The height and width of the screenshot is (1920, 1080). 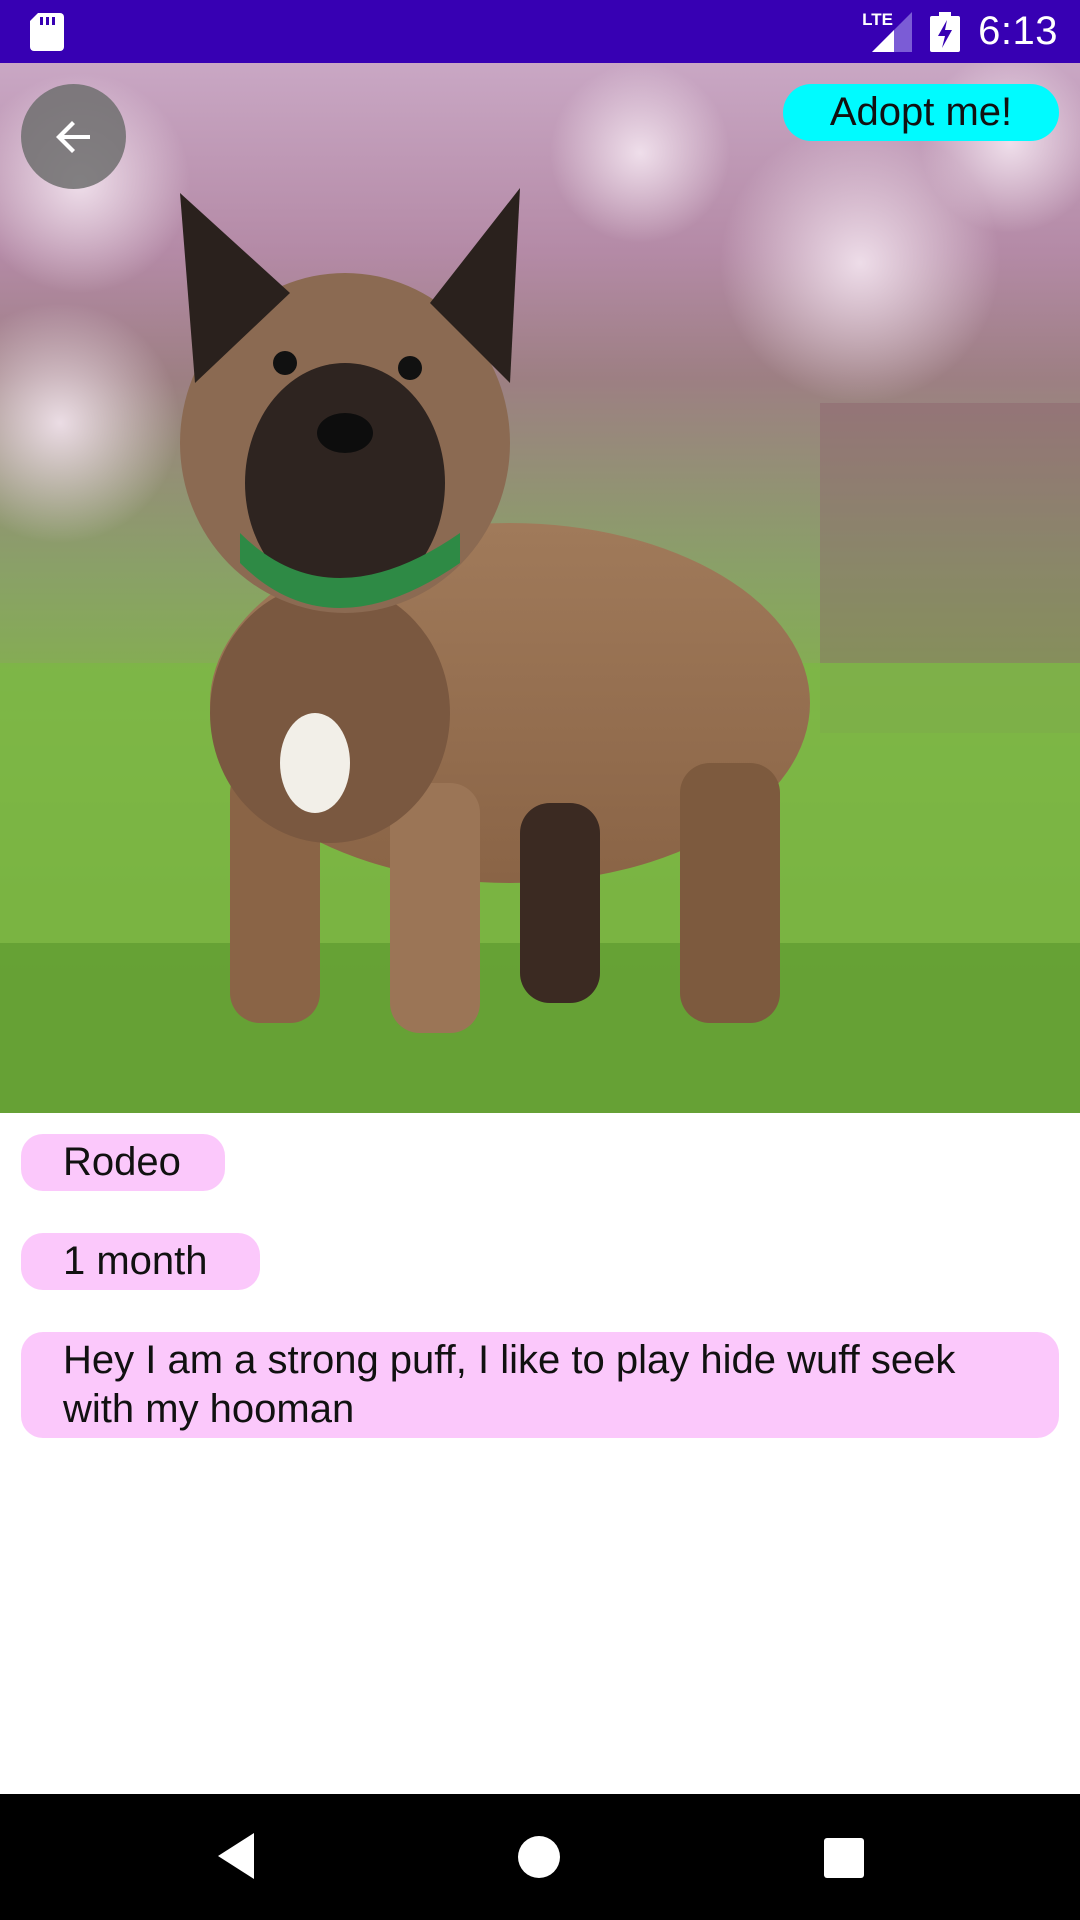 I want to click on status-bar: LTE 6:13, so click(x=540, y=31).